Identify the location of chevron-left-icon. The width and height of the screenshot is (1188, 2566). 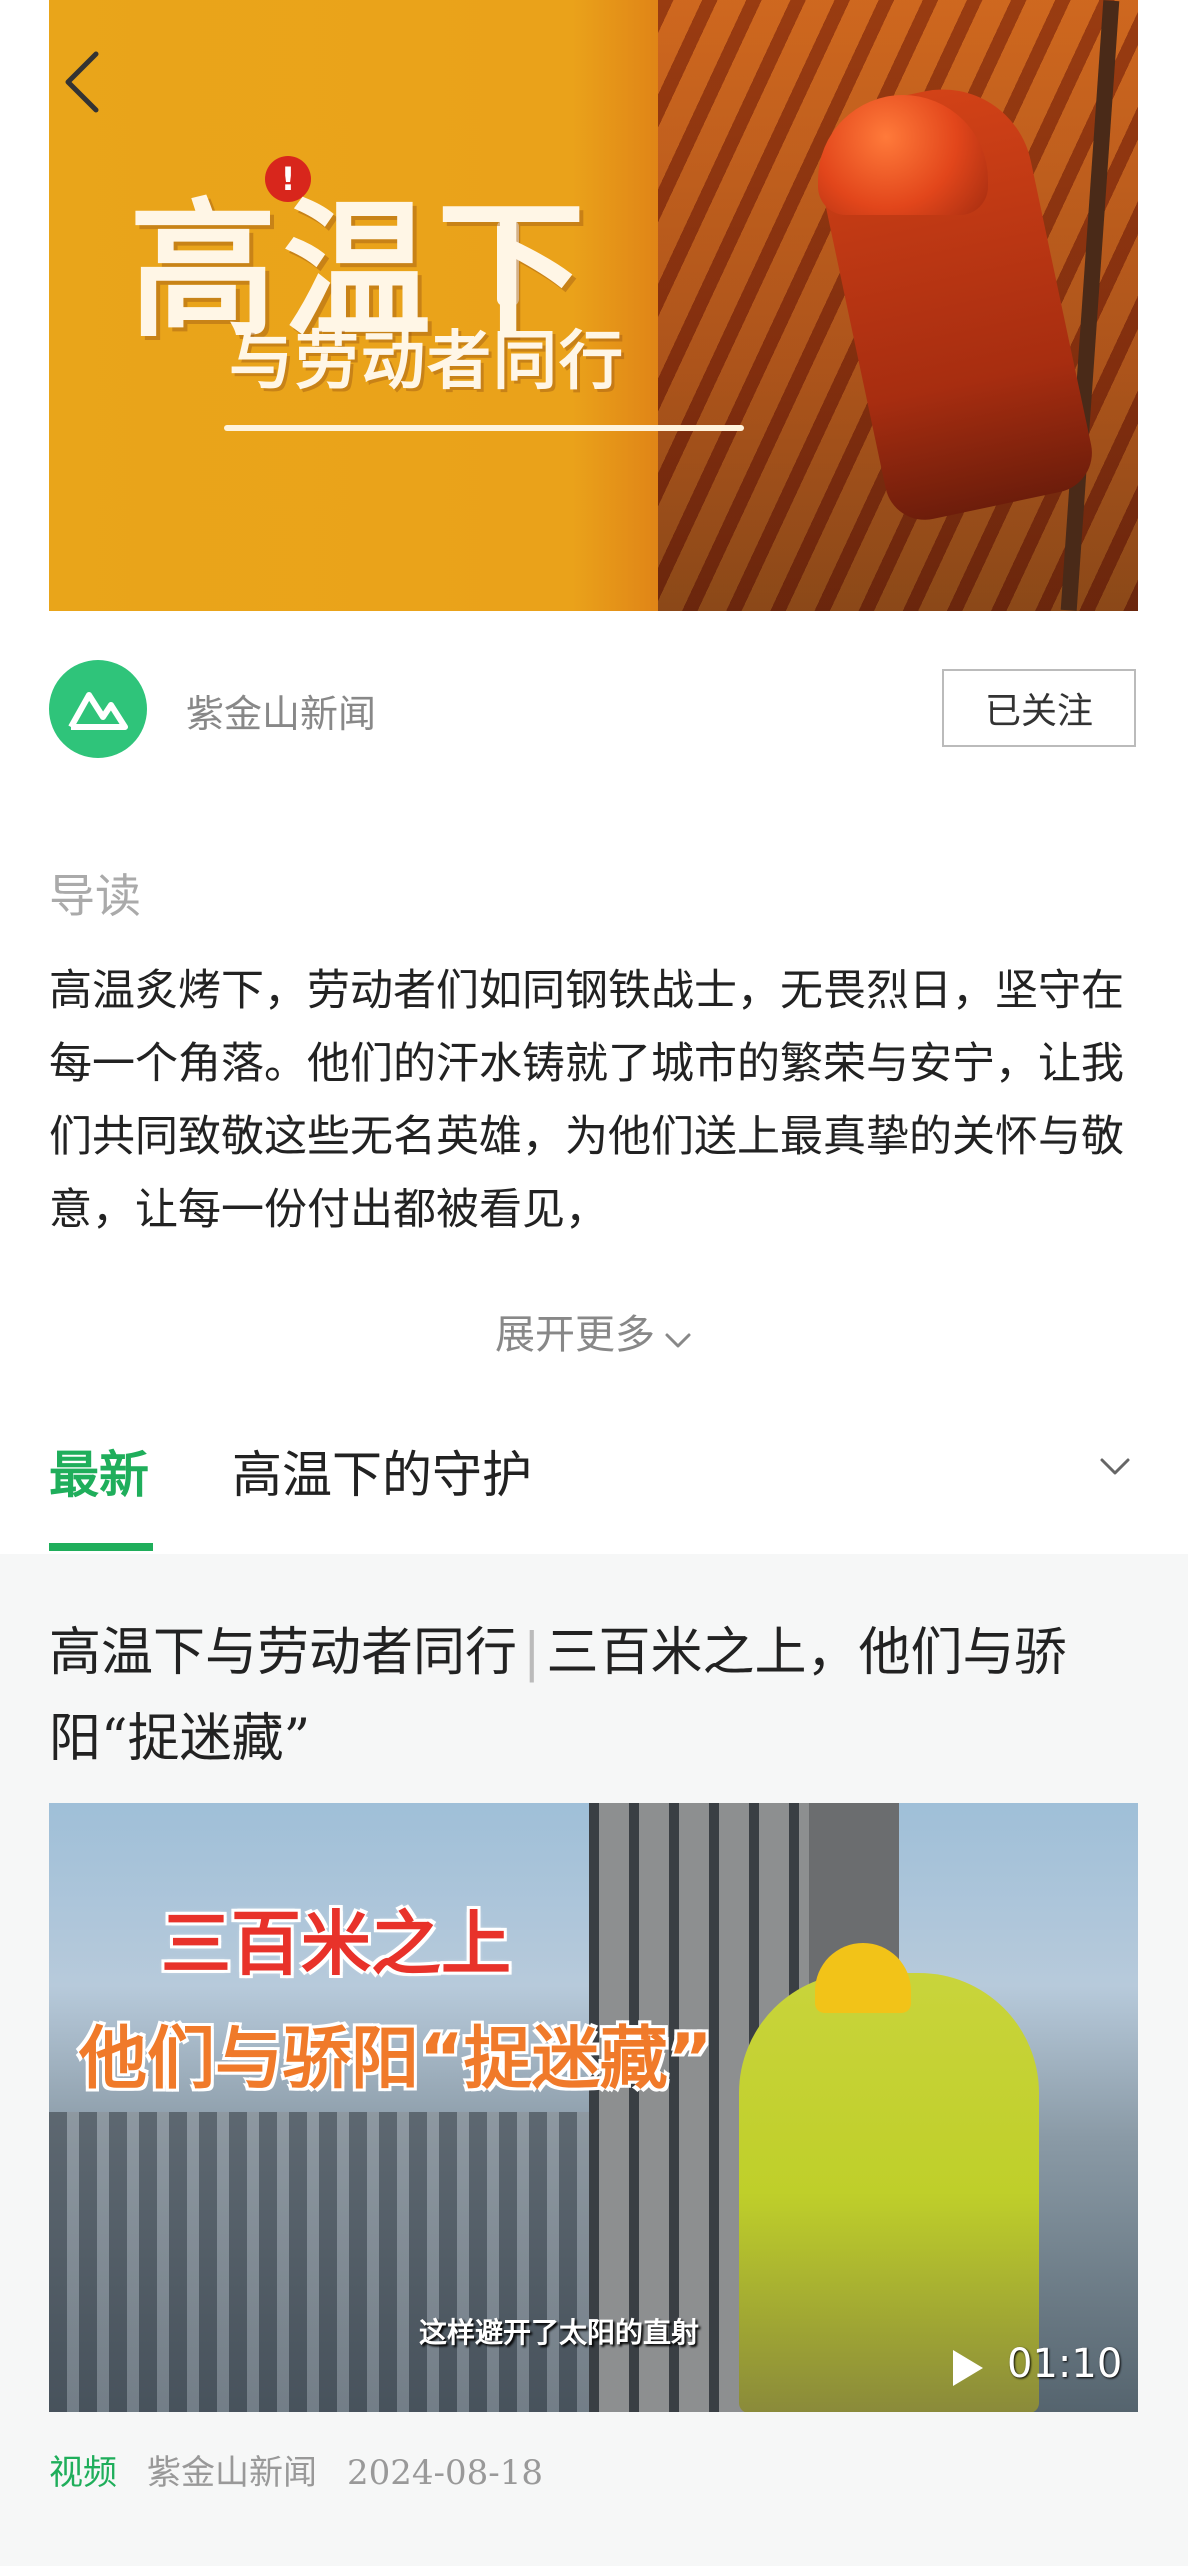
(82, 82).